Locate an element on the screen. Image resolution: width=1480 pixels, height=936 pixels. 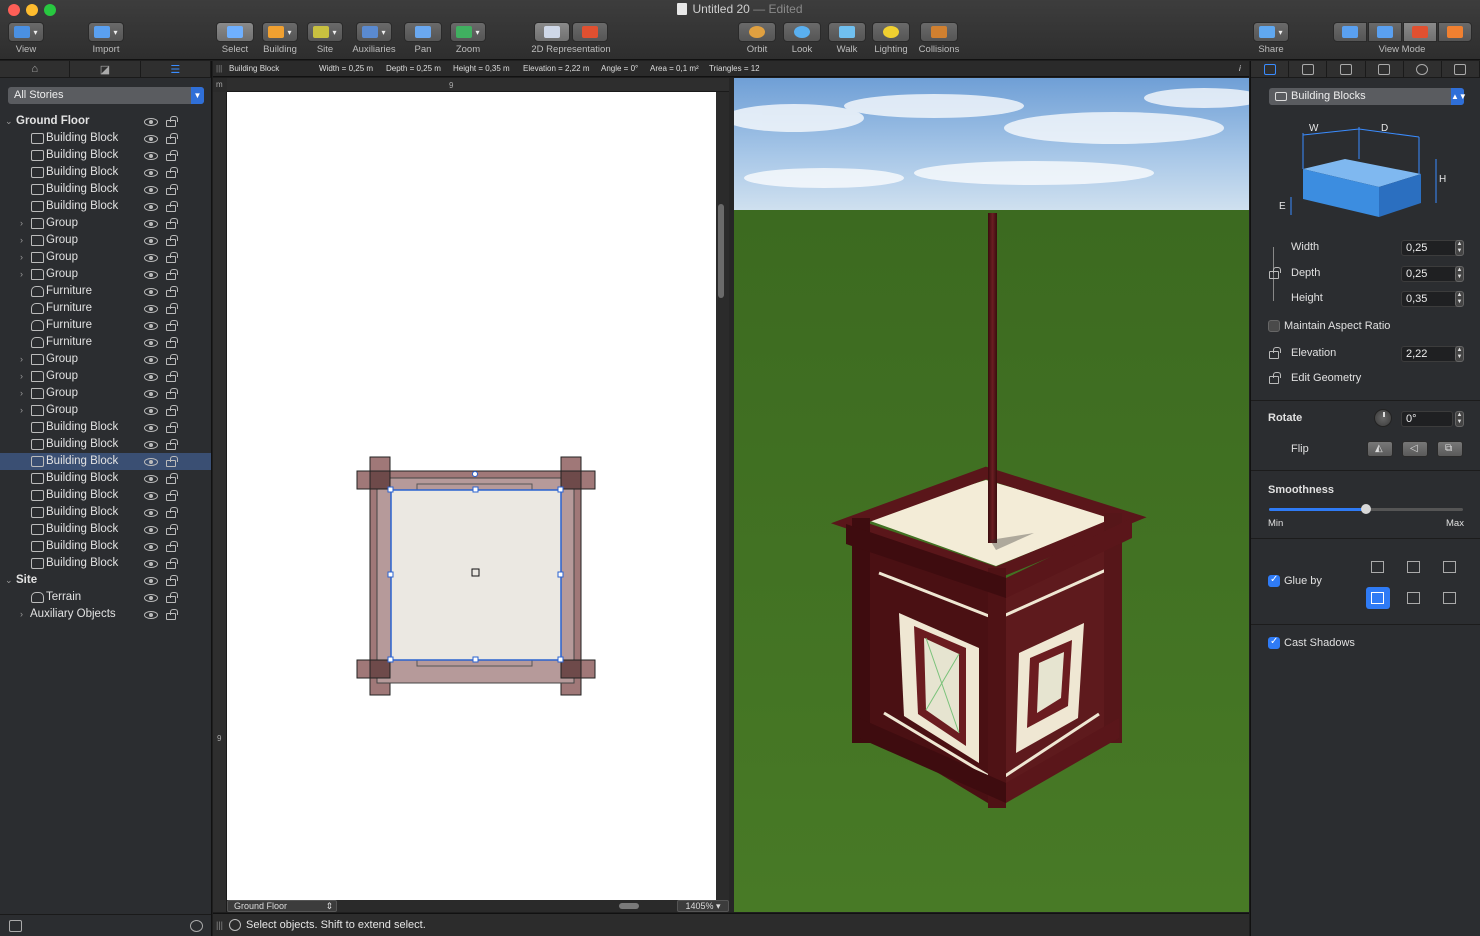
story-select: Ground Floor ⇕ is located at coordinates (282, 906).